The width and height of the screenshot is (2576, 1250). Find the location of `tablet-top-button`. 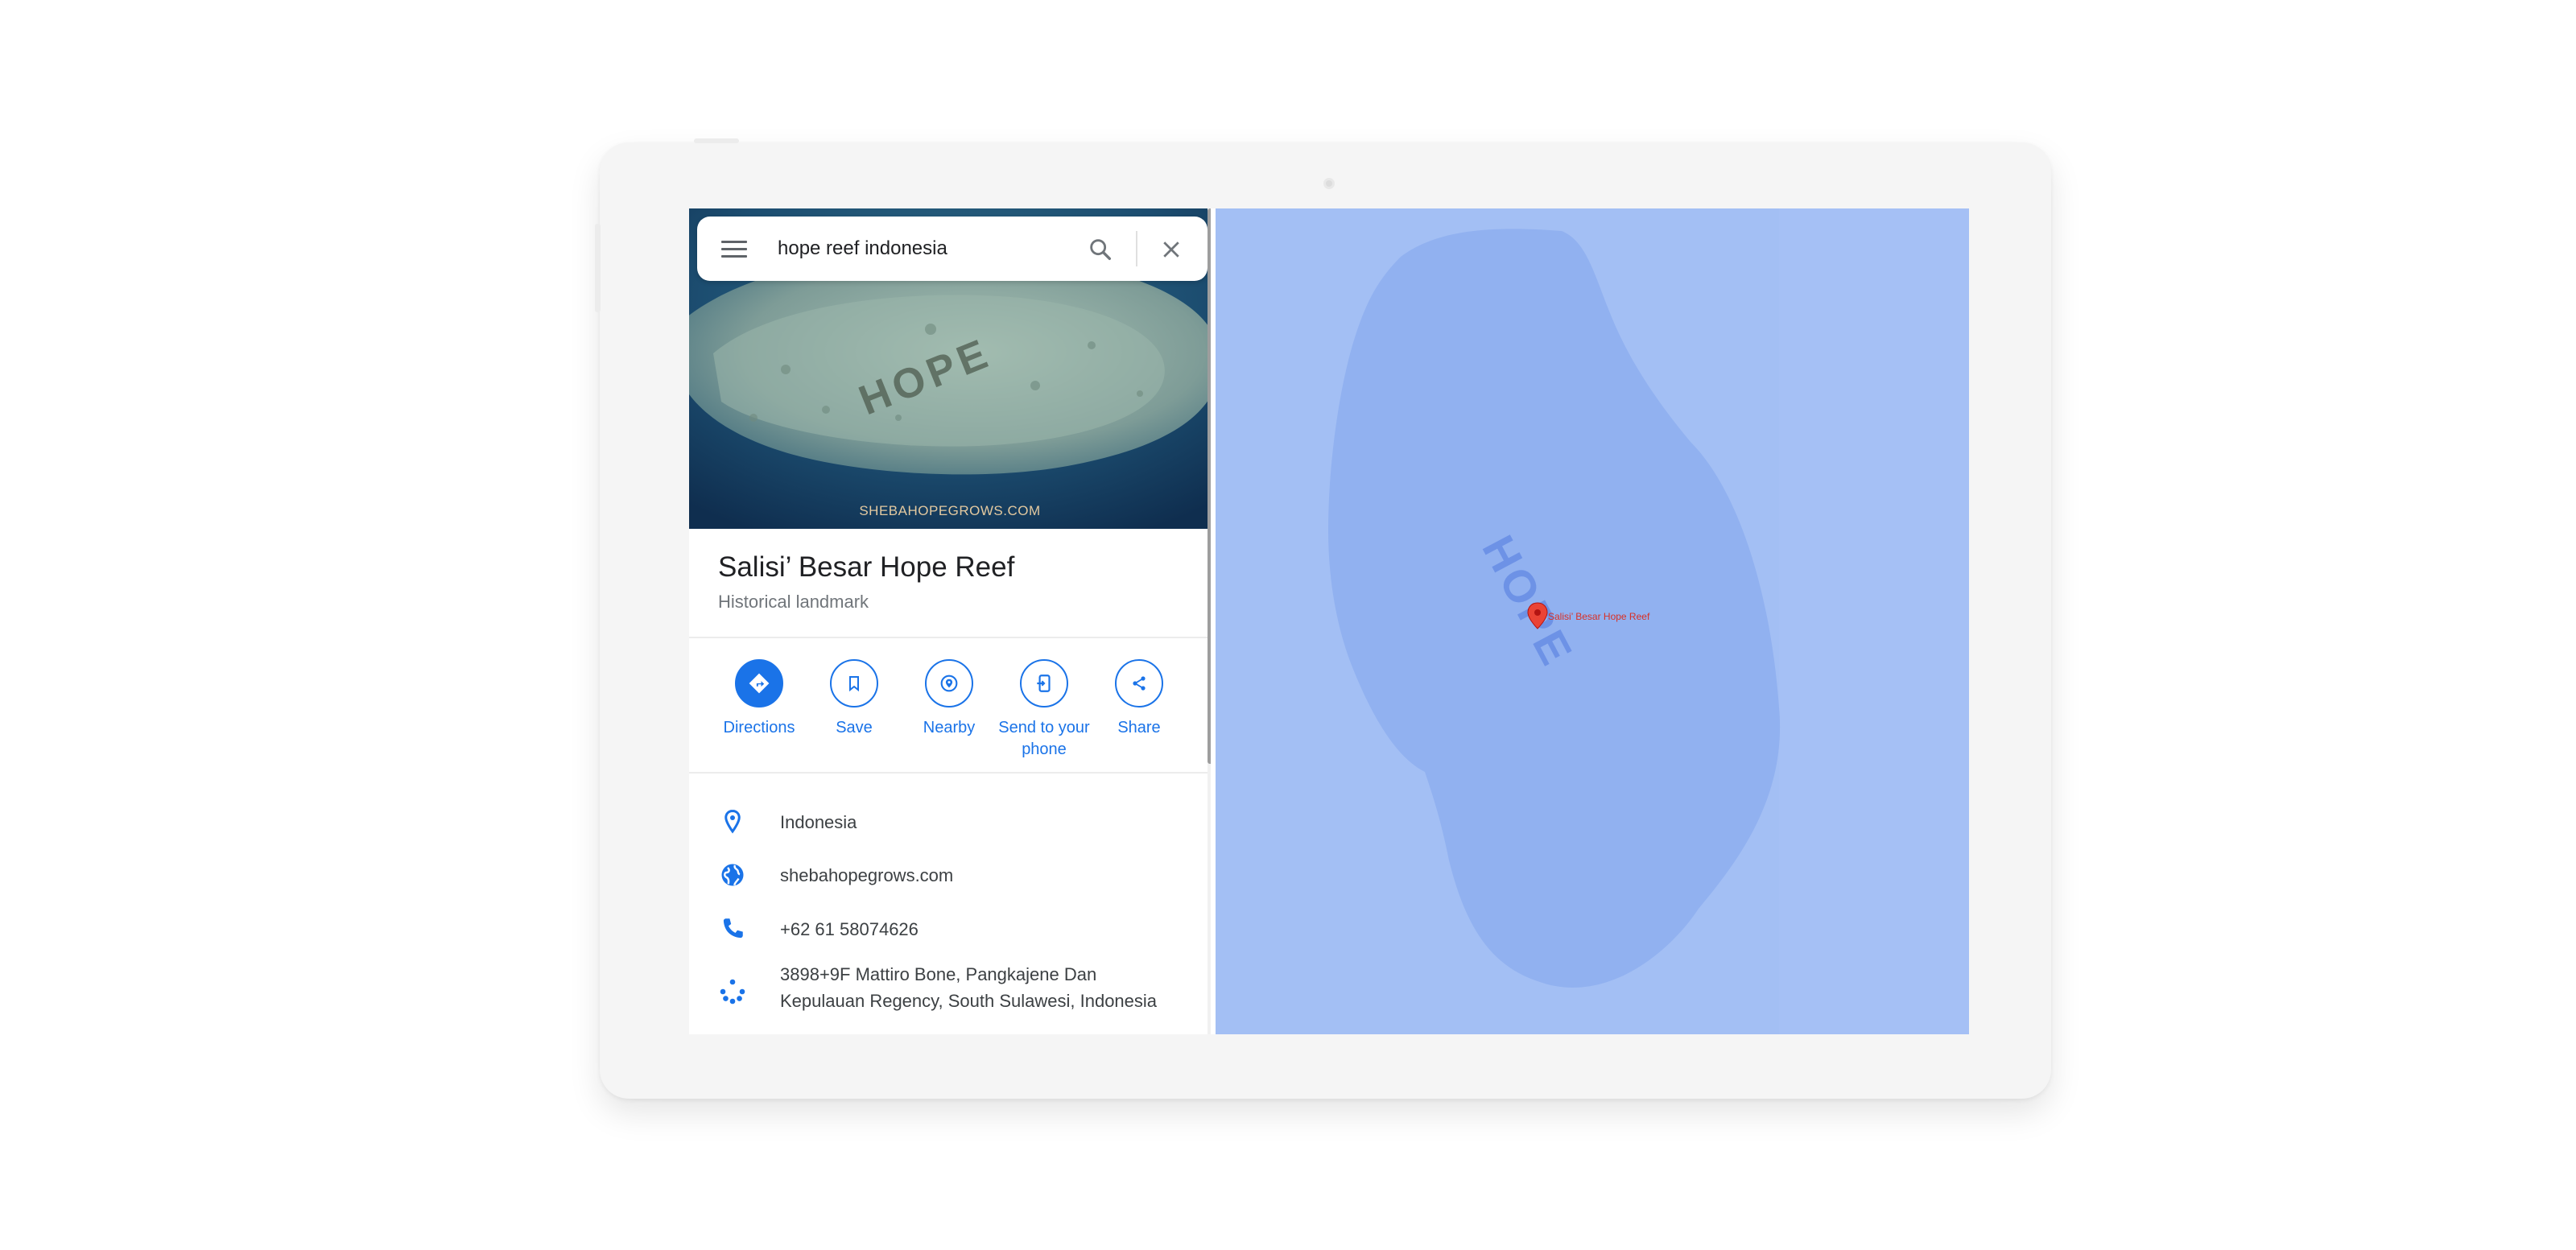

tablet-top-button is located at coordinates (716, 140).